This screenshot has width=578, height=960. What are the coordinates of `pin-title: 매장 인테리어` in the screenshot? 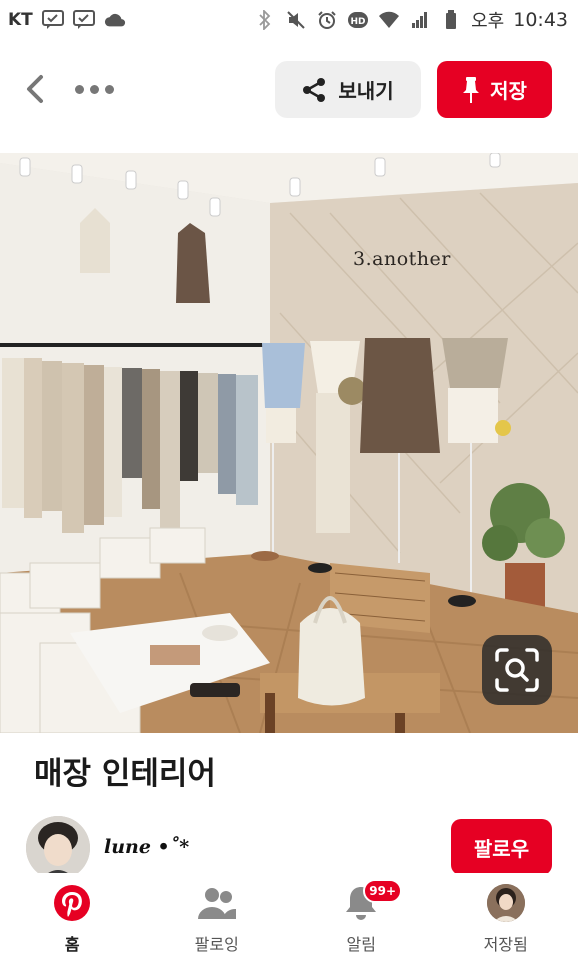 It's located at (125, 774).